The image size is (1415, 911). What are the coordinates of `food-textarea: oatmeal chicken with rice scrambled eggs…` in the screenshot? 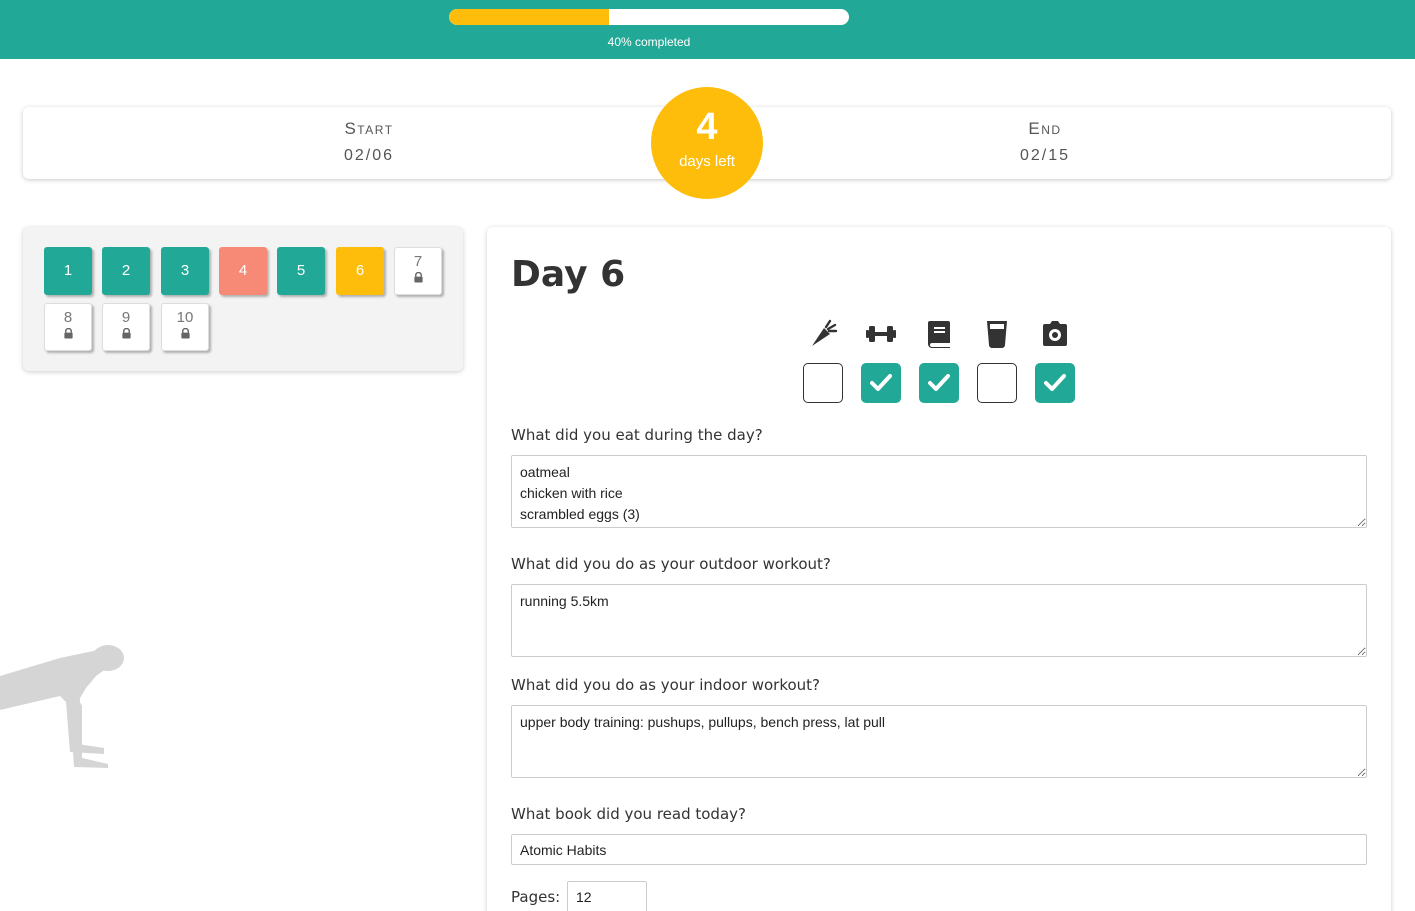 It's located at (939, 491).